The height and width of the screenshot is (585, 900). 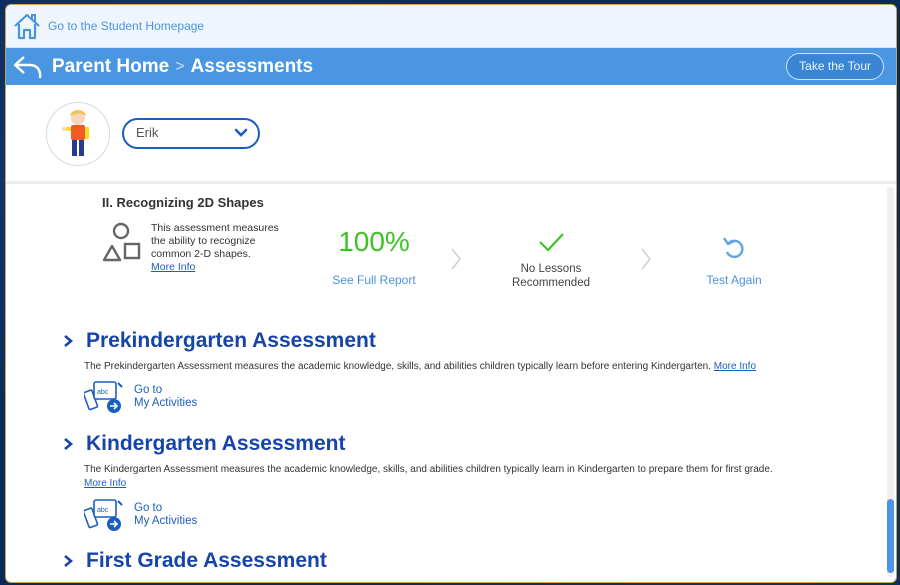 I want to click on shapes-icon, so click(x=121, y=242).